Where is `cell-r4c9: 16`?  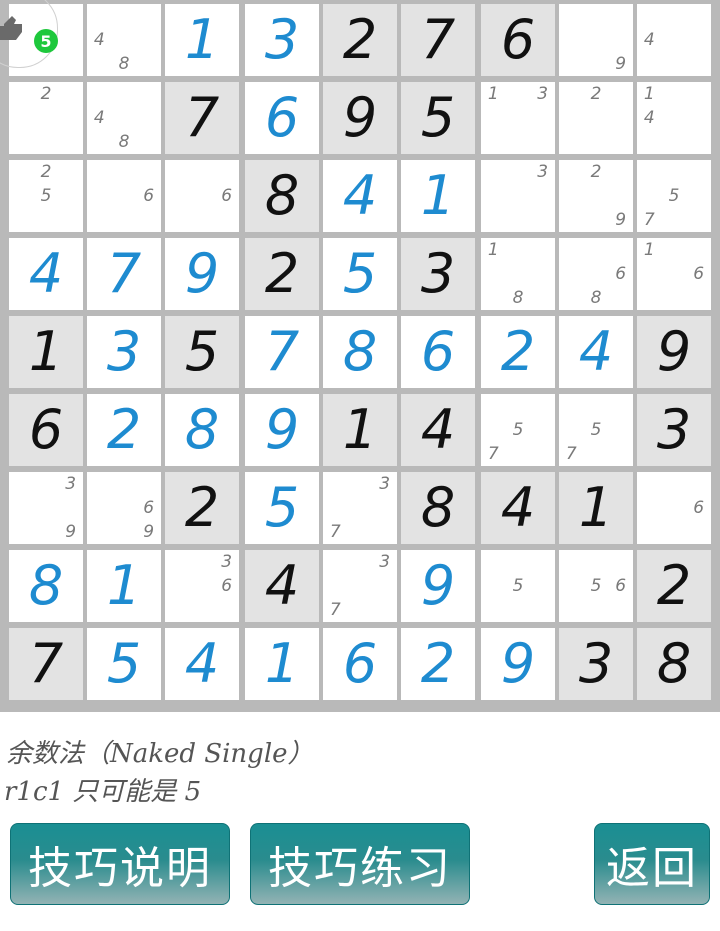 cell-r4c9: 16 is located at coordinates (674, 274).